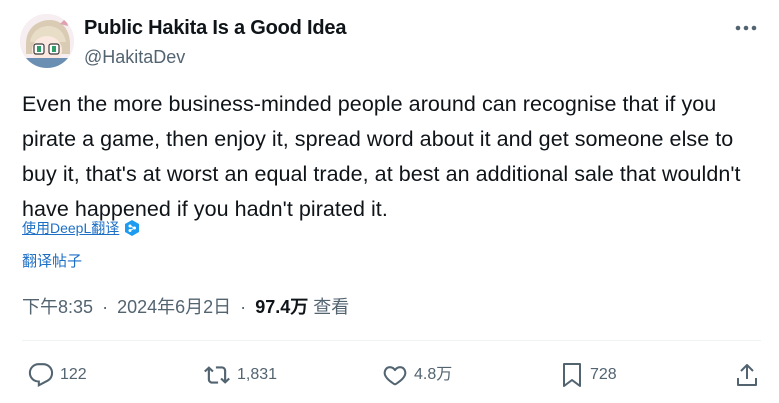 This screenshot has height=403, width=779. Describe the element at coordinates (57, 307) in the screenshot. I see `tweet-time: 下午8:35` at that location.